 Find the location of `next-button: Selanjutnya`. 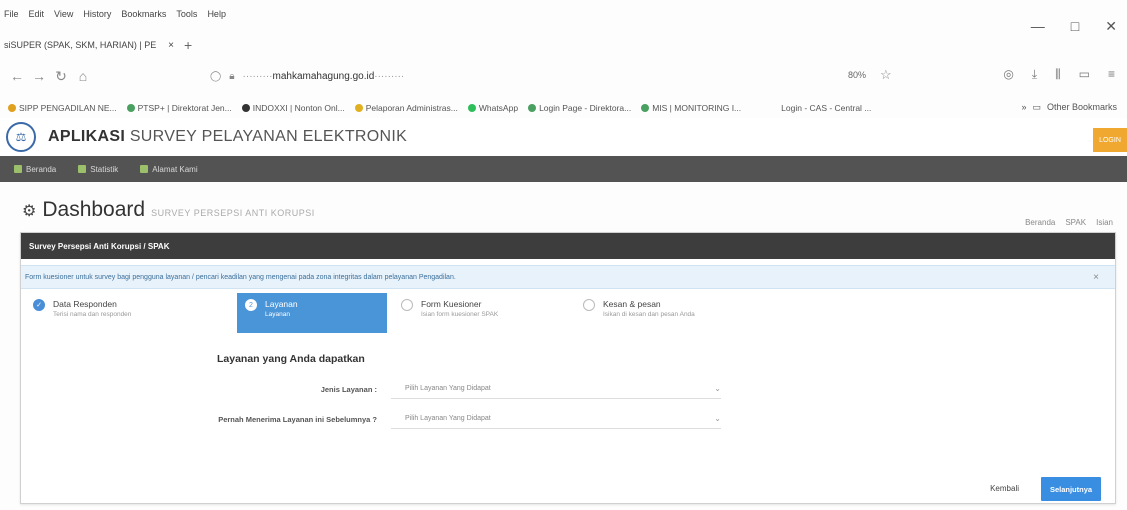

next-button: Selanjutnya is located at coordinates (1071, 489).